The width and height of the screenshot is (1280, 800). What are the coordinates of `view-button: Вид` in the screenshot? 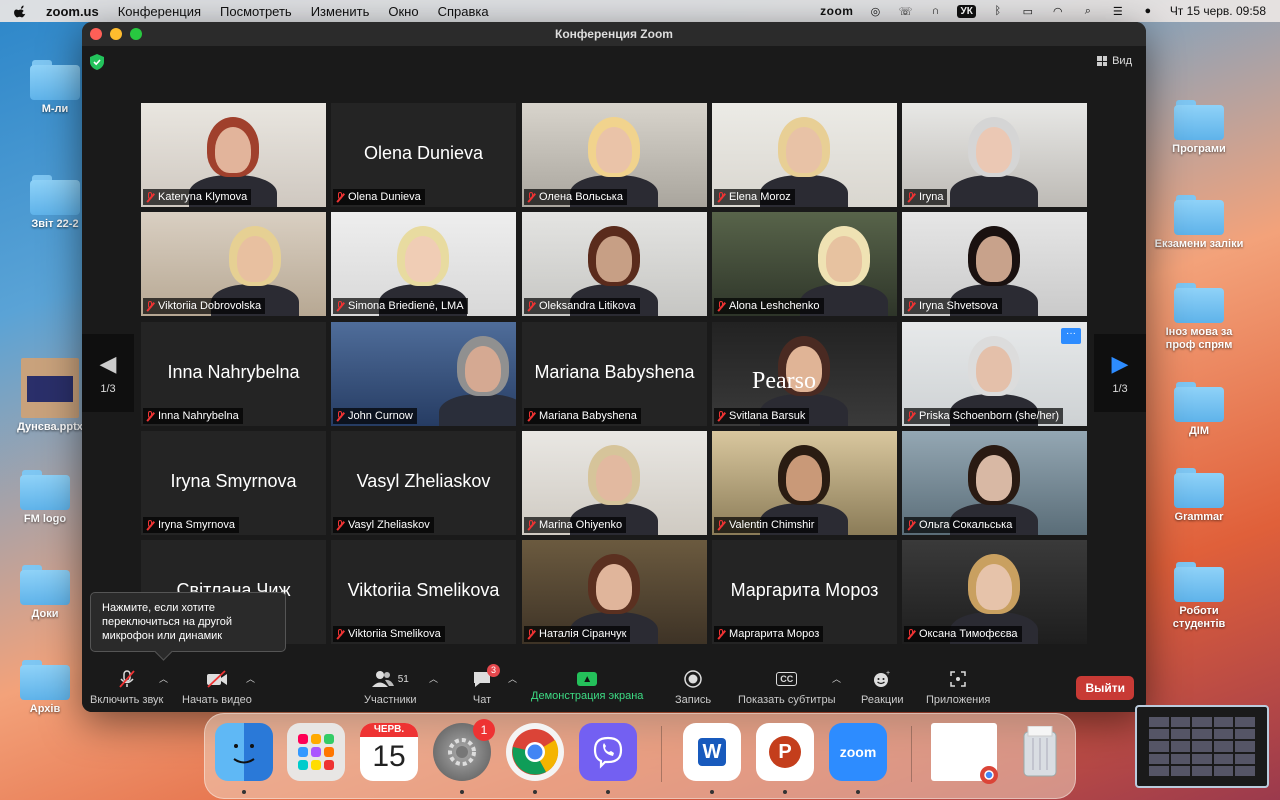 It's located at (1114, 61).